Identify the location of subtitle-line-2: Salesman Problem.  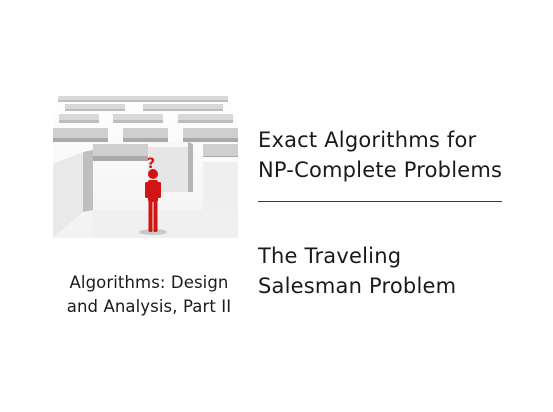
(357, 286).